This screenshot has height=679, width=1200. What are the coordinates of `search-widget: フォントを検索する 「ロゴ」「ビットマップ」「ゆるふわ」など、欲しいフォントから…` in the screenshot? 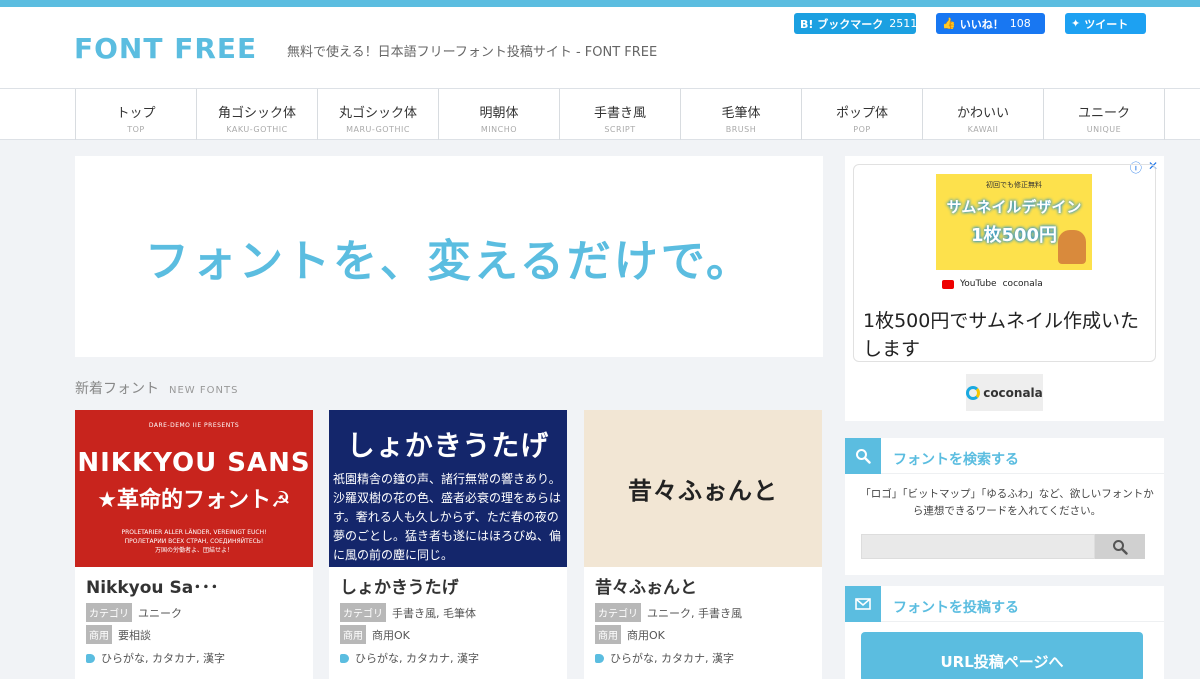 It's located at (1004, 506).